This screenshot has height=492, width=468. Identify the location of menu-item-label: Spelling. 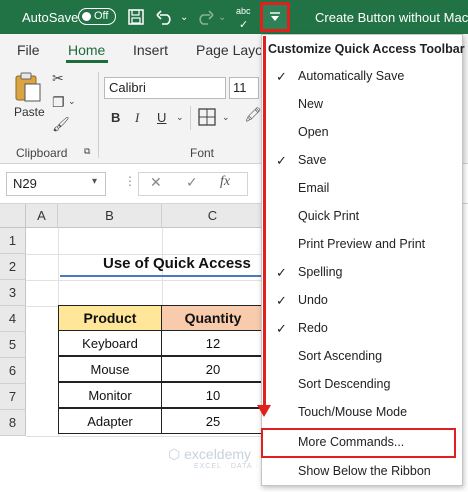
(320, 272).